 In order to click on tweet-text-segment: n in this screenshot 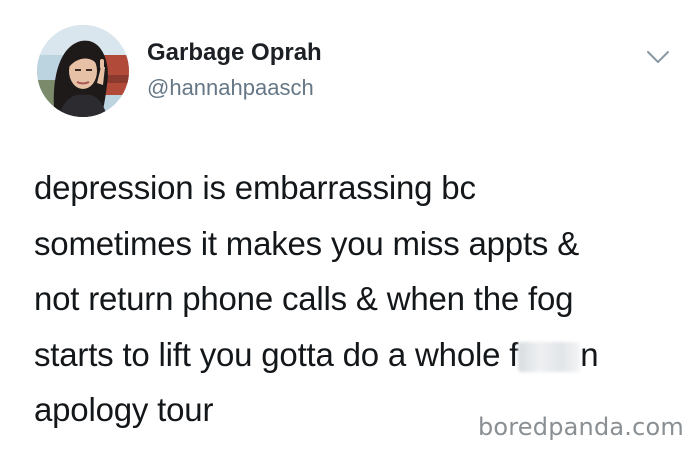, I will do `click(589, 354)`.